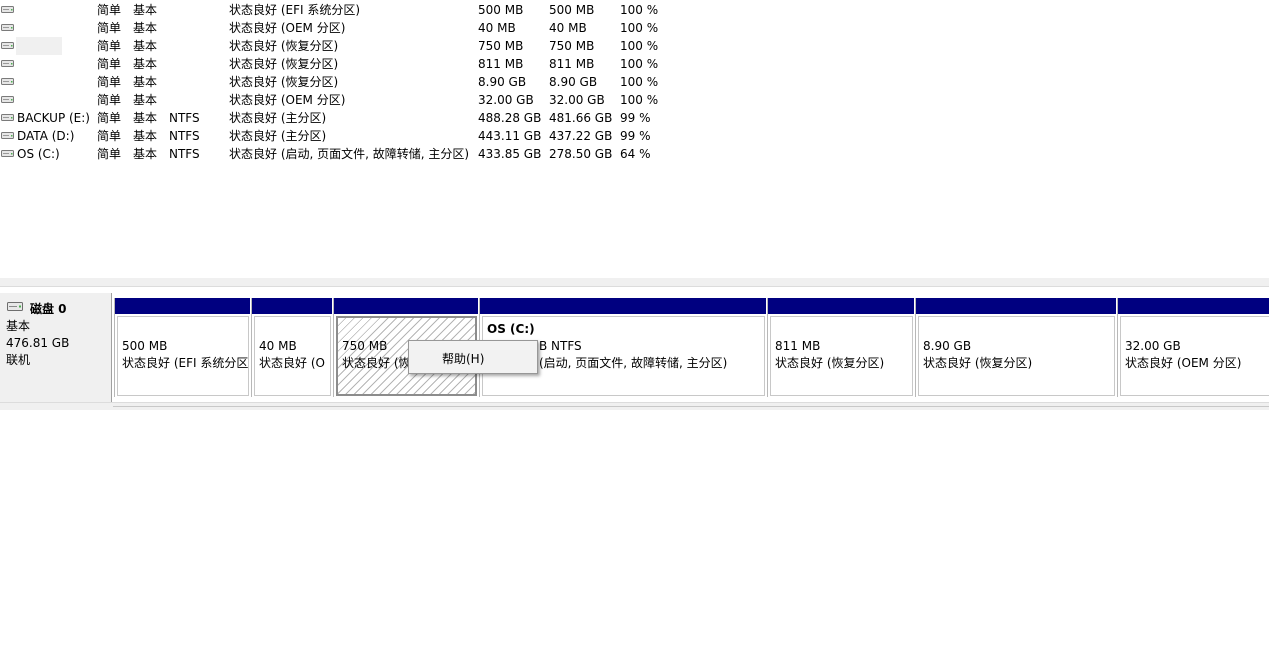 This screenshot has height=648, width=1269. I want to click on partition-block: 500 MB 状态良好 (EFI 系统分区, so click(182, 347).